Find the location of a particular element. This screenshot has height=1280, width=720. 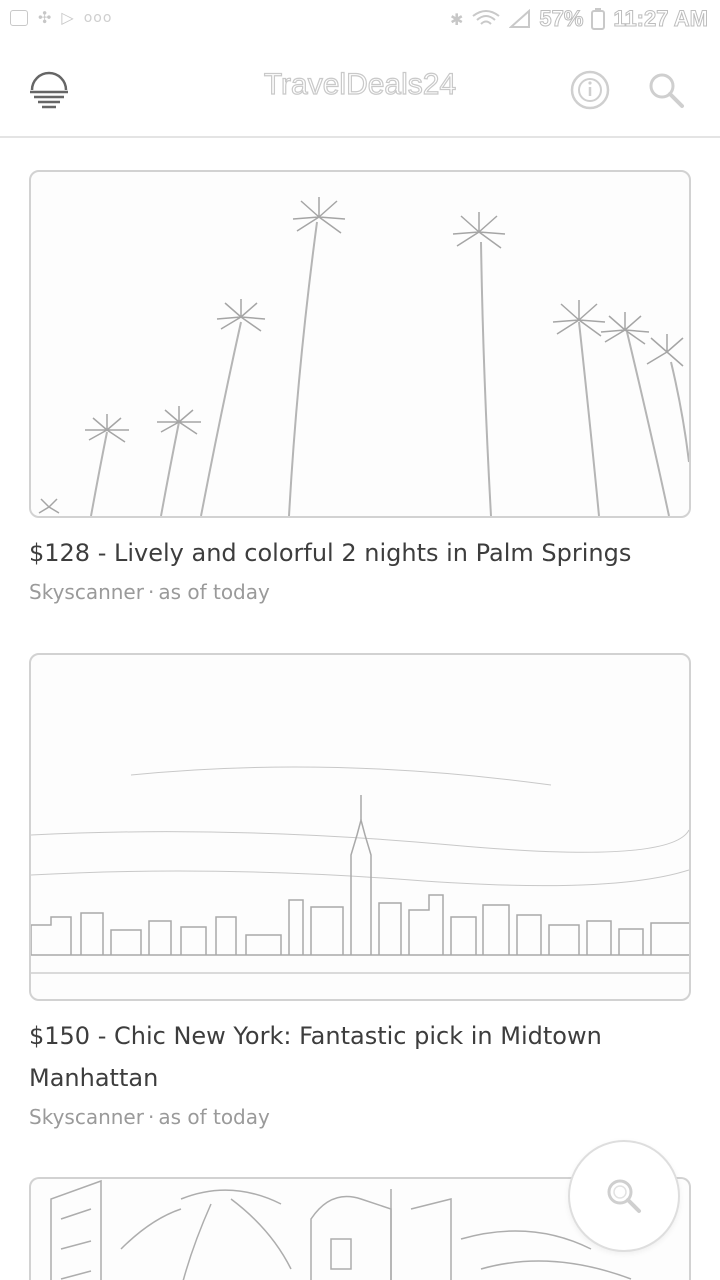

signal-icon is located at coordinates (520, 18).